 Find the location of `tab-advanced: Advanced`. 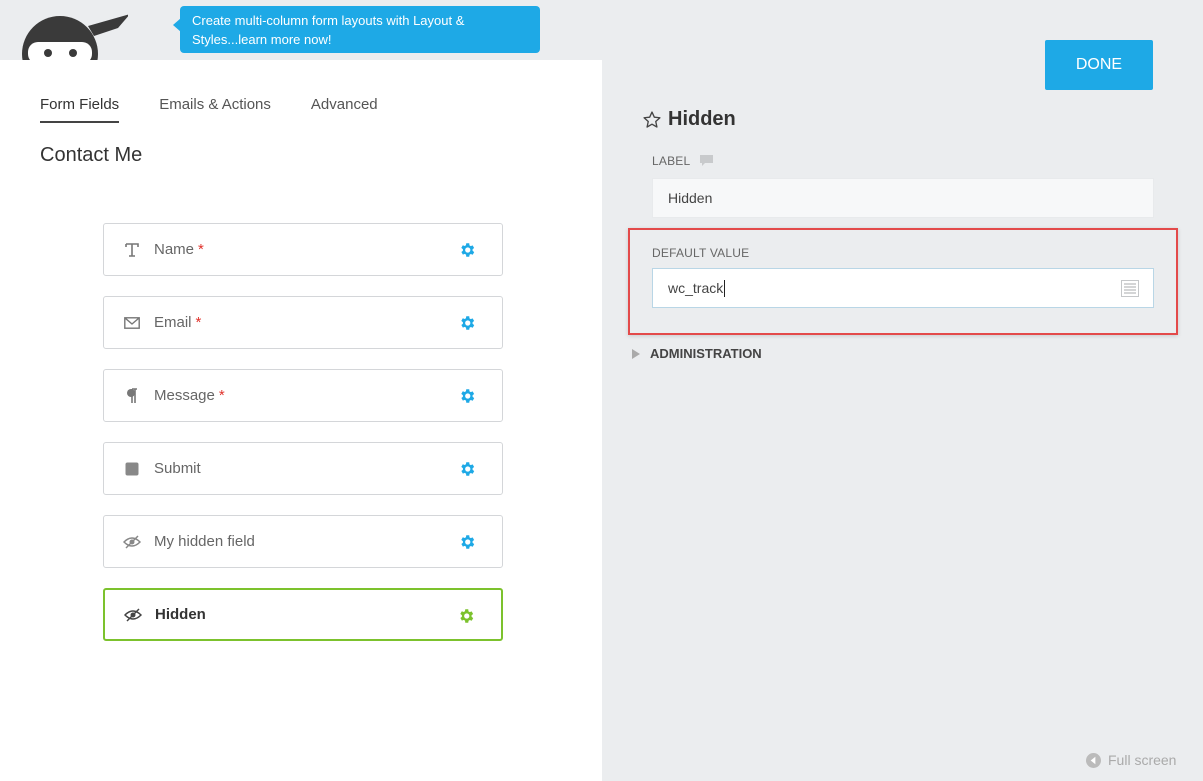

tab-advanced: Advanced is located at coordinates (344, 109).